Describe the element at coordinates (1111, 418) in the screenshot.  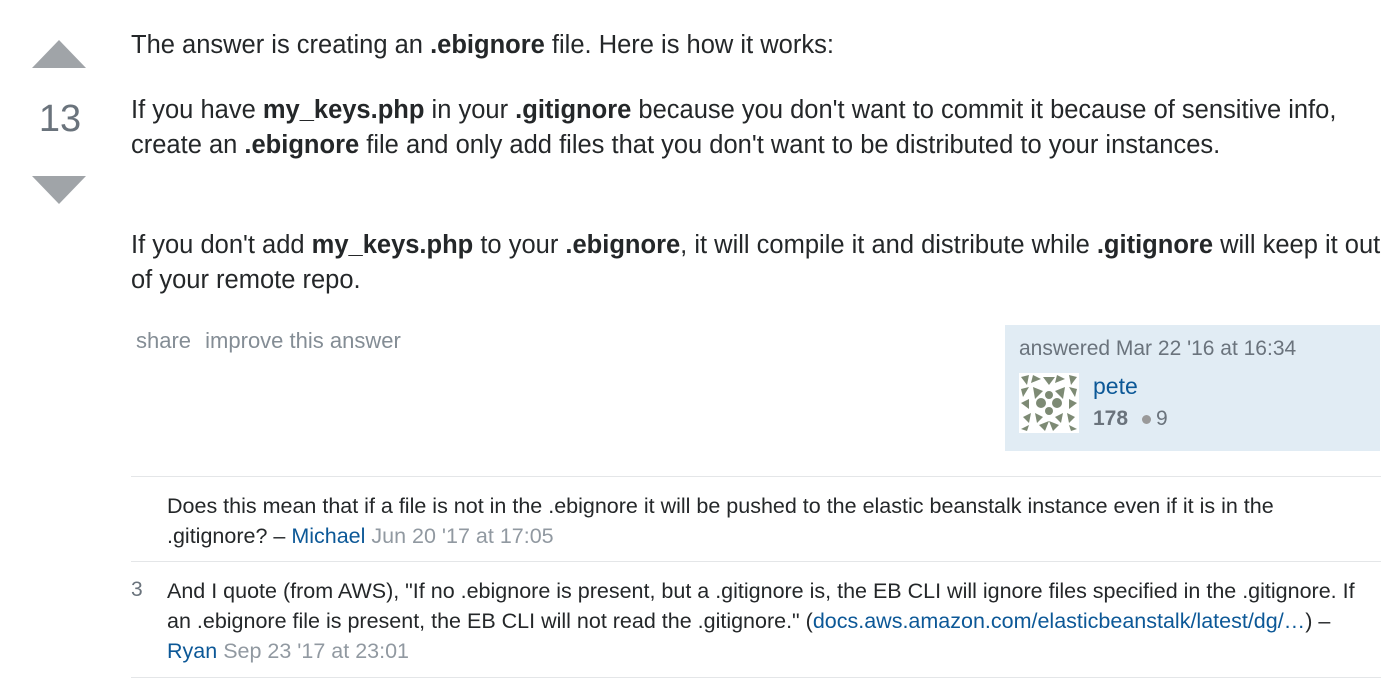
I see `reputation-score: 178` at that location.